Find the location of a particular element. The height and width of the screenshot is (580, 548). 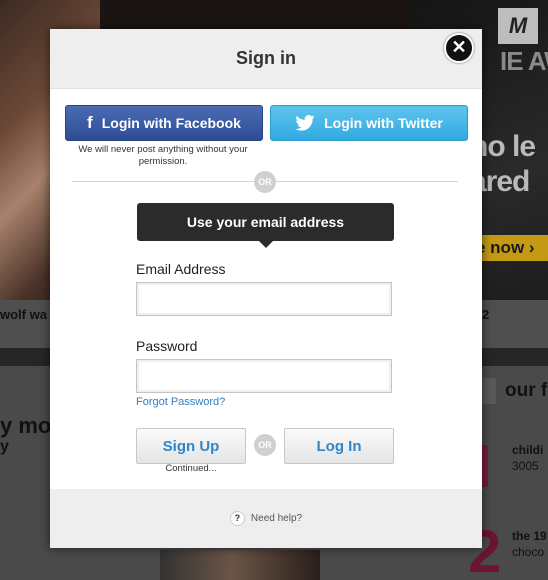

background-right-item-1-title: childi is located at coordinates (528, 450).